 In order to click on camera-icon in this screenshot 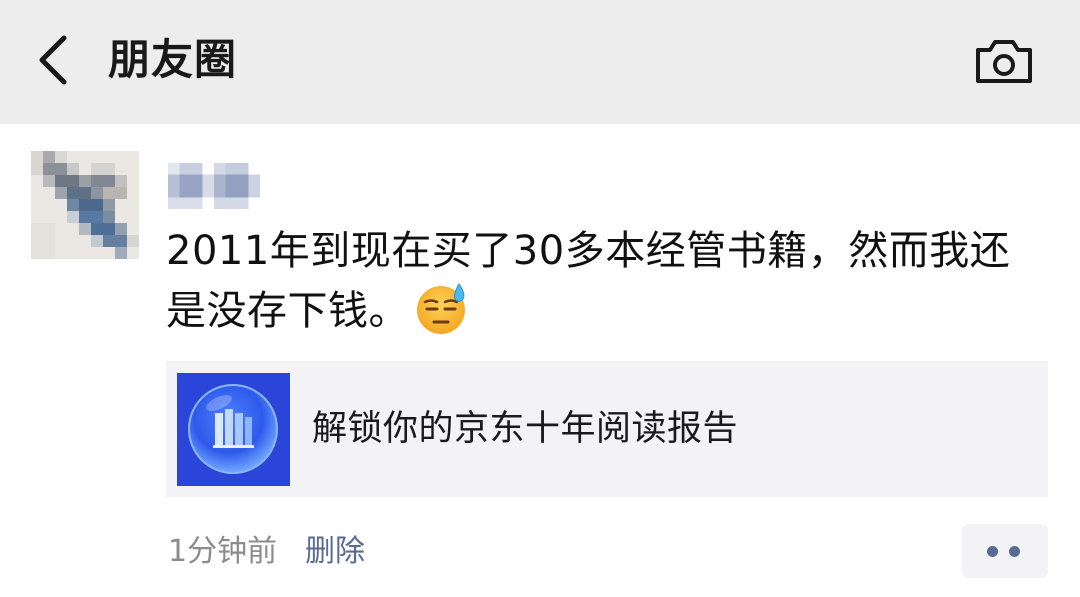, I will do `click(1004, 61)`.